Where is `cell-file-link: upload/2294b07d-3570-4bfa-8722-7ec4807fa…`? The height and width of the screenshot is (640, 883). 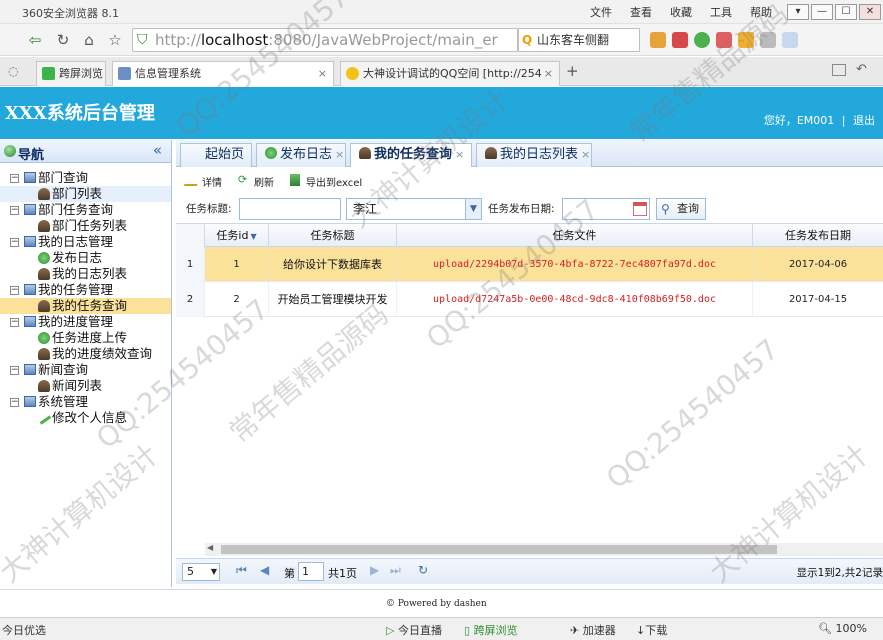
cell-file-link: upload/2294b07d-3570-4bfa-8722-7ec4807fa… is located at coordinates (575, 264).